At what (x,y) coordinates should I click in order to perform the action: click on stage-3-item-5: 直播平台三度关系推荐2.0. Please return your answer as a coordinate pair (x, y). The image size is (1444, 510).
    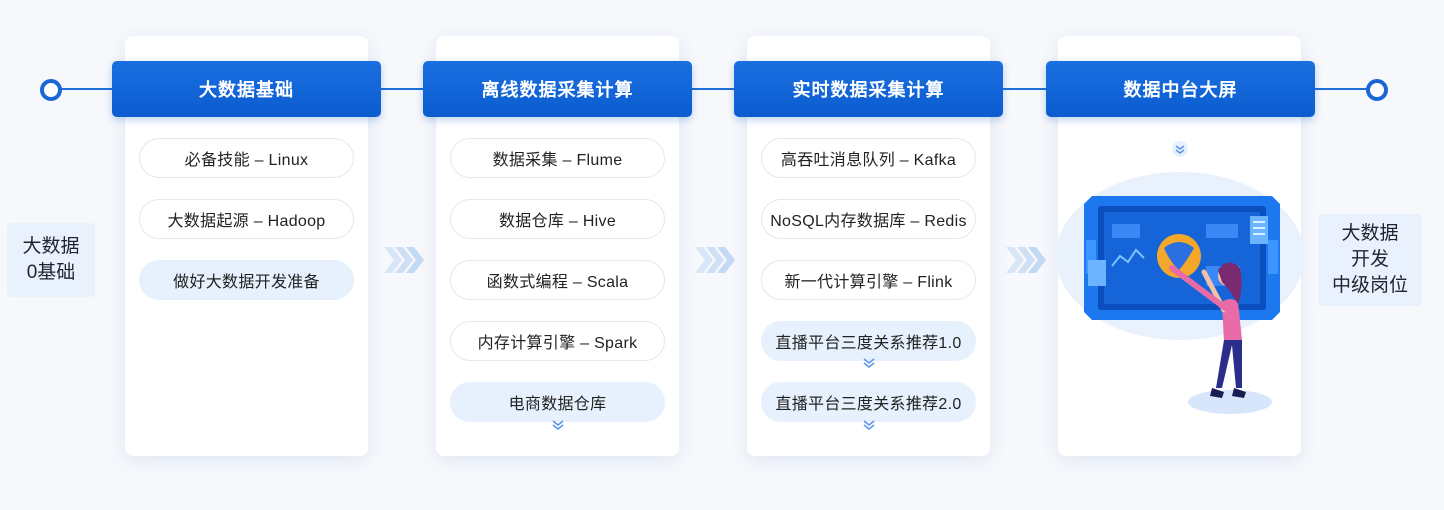
    Looking at the image, I should click on (868, 402).